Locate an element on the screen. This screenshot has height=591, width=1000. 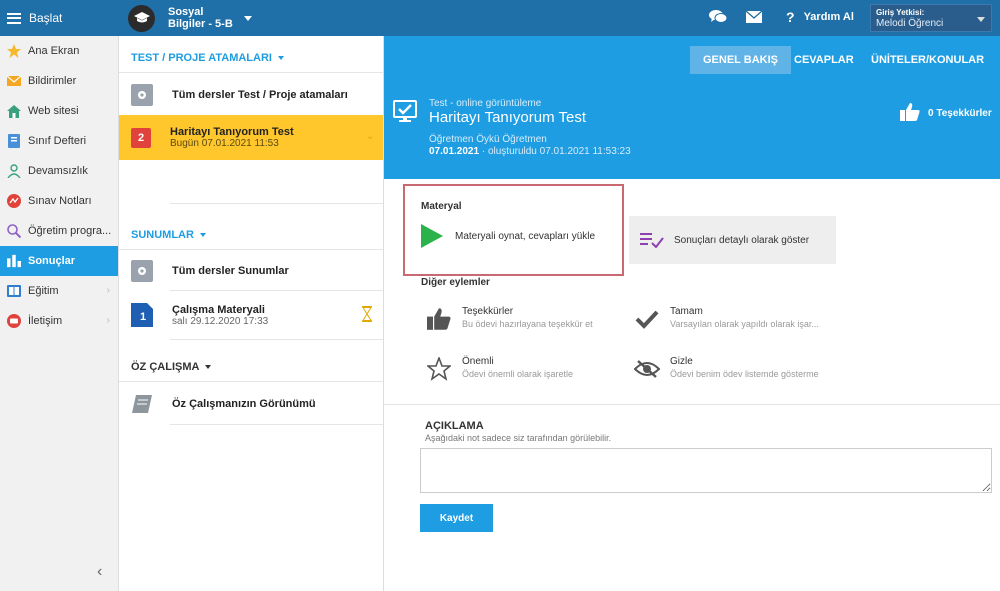
self-study-section-header: ÖZ ÇALIŞMA is located at coordinates (171, 367).